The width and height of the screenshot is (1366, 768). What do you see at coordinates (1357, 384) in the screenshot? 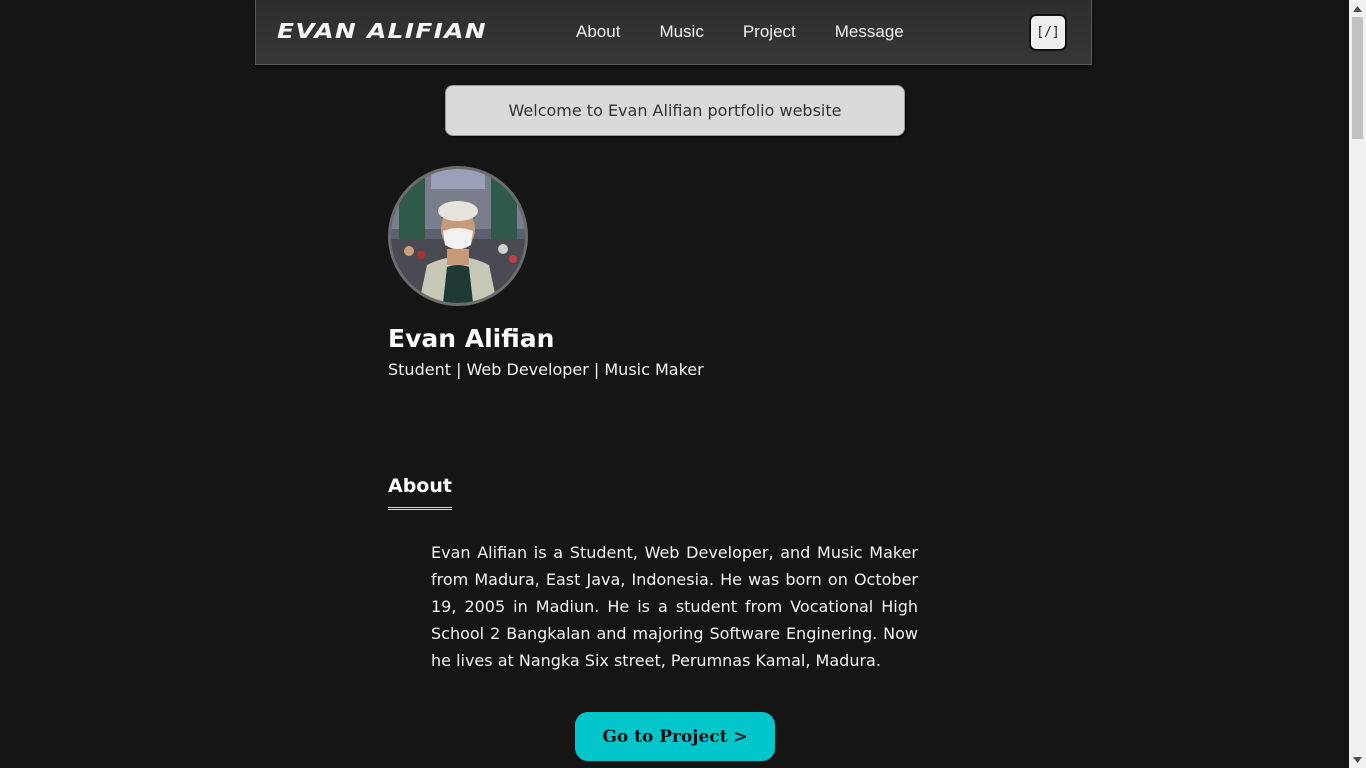
I see `vertical-scrollbar` at bounding box center [1357, 384].